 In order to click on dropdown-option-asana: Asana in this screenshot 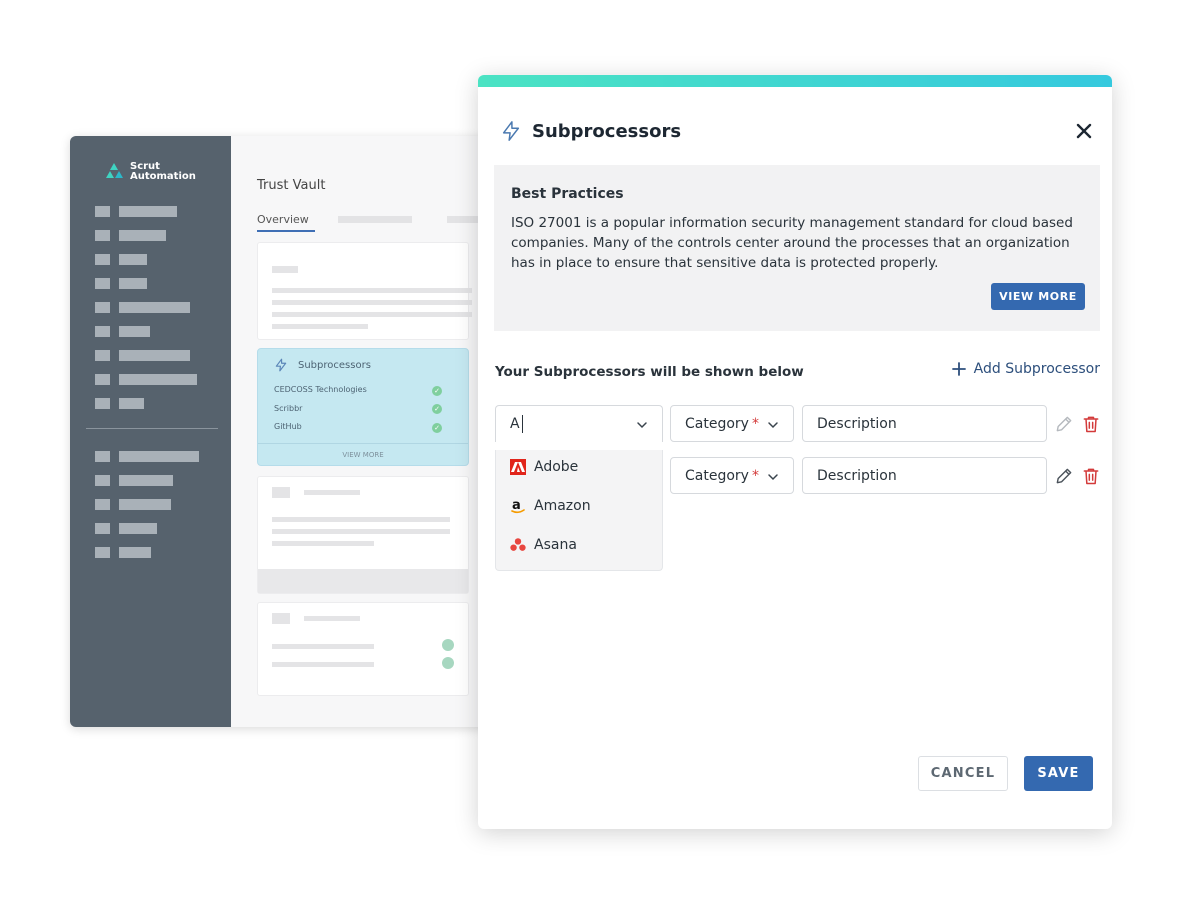, I will do `click(543, 545)`.